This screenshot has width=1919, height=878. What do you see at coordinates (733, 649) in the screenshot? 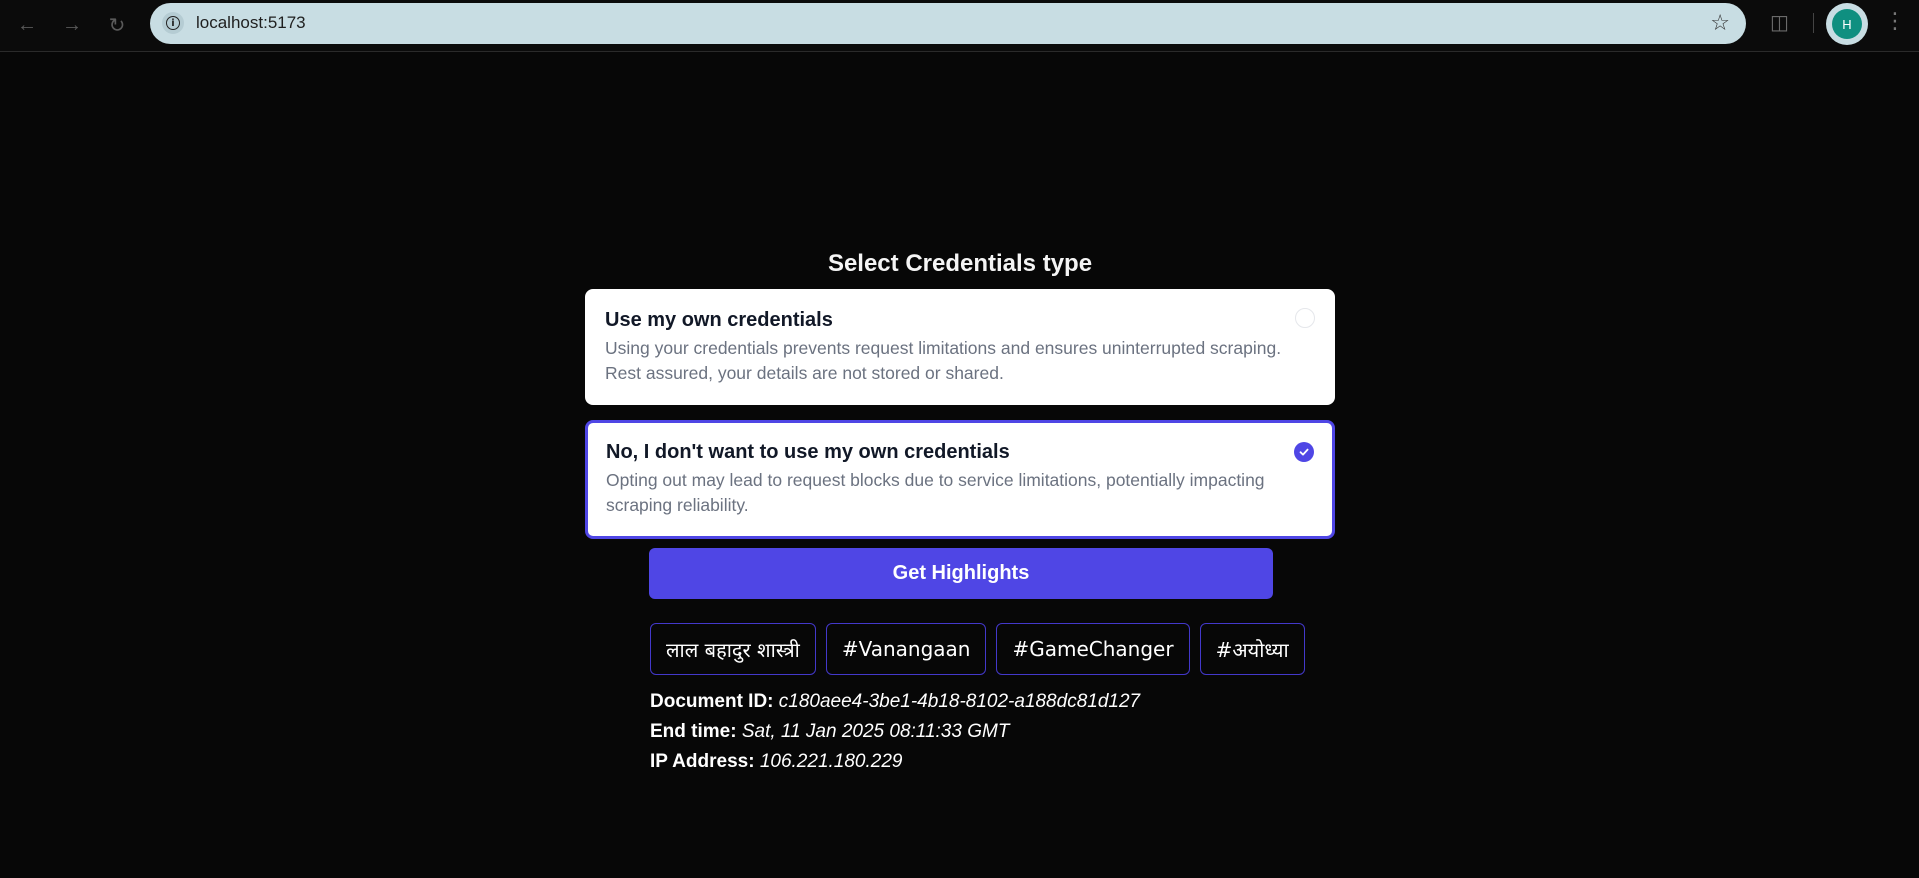
I see `tag-item: लाल बहादुर शास्त्री` at bounding box center [733, 649].